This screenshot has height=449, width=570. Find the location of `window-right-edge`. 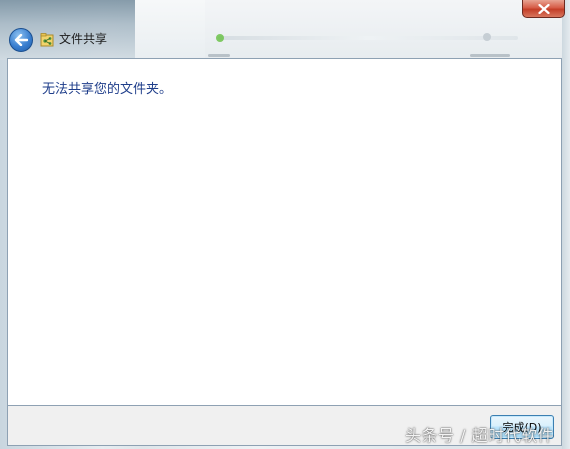

window-right-edge is located at coordinates (566, 224).